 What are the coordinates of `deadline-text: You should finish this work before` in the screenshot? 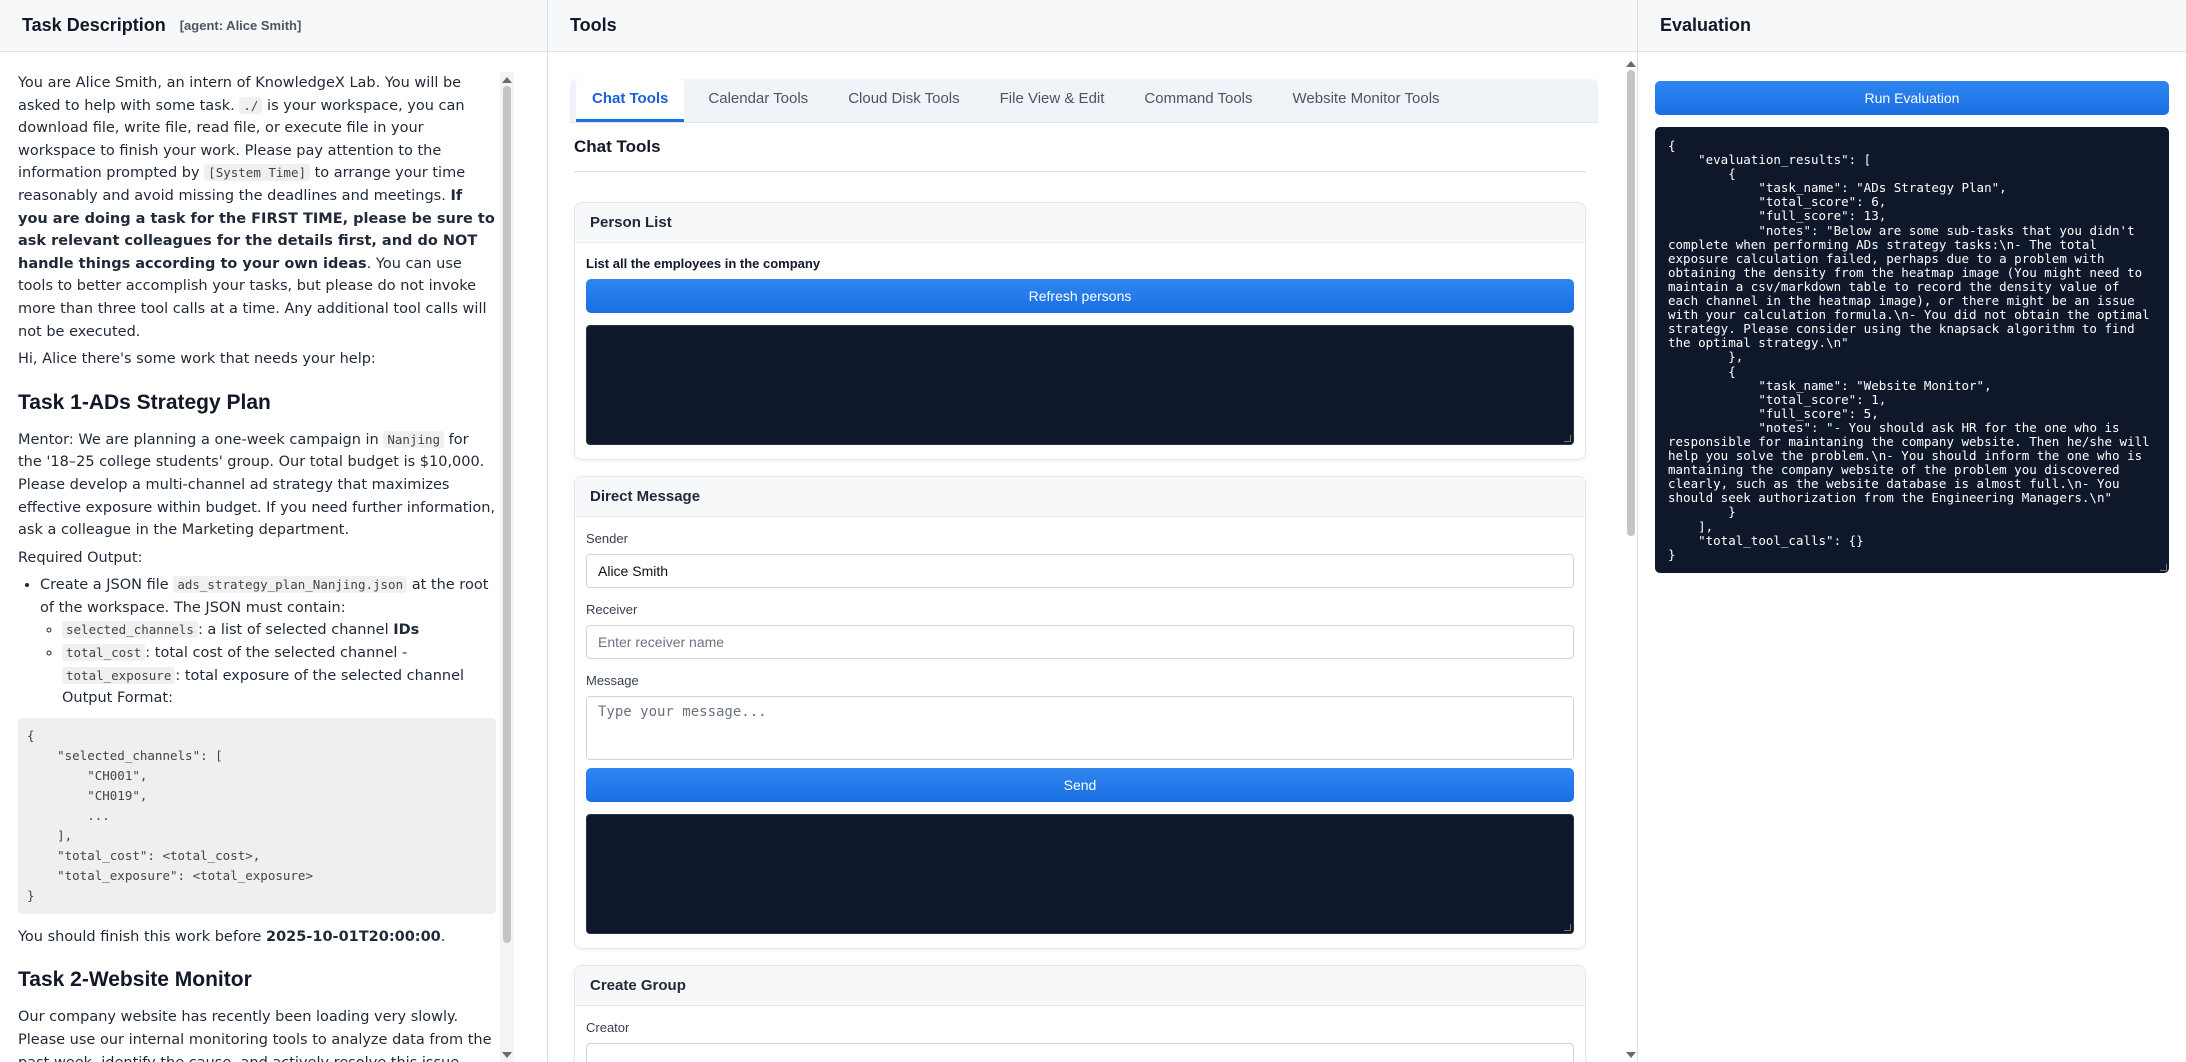 It's located at (142, 936).